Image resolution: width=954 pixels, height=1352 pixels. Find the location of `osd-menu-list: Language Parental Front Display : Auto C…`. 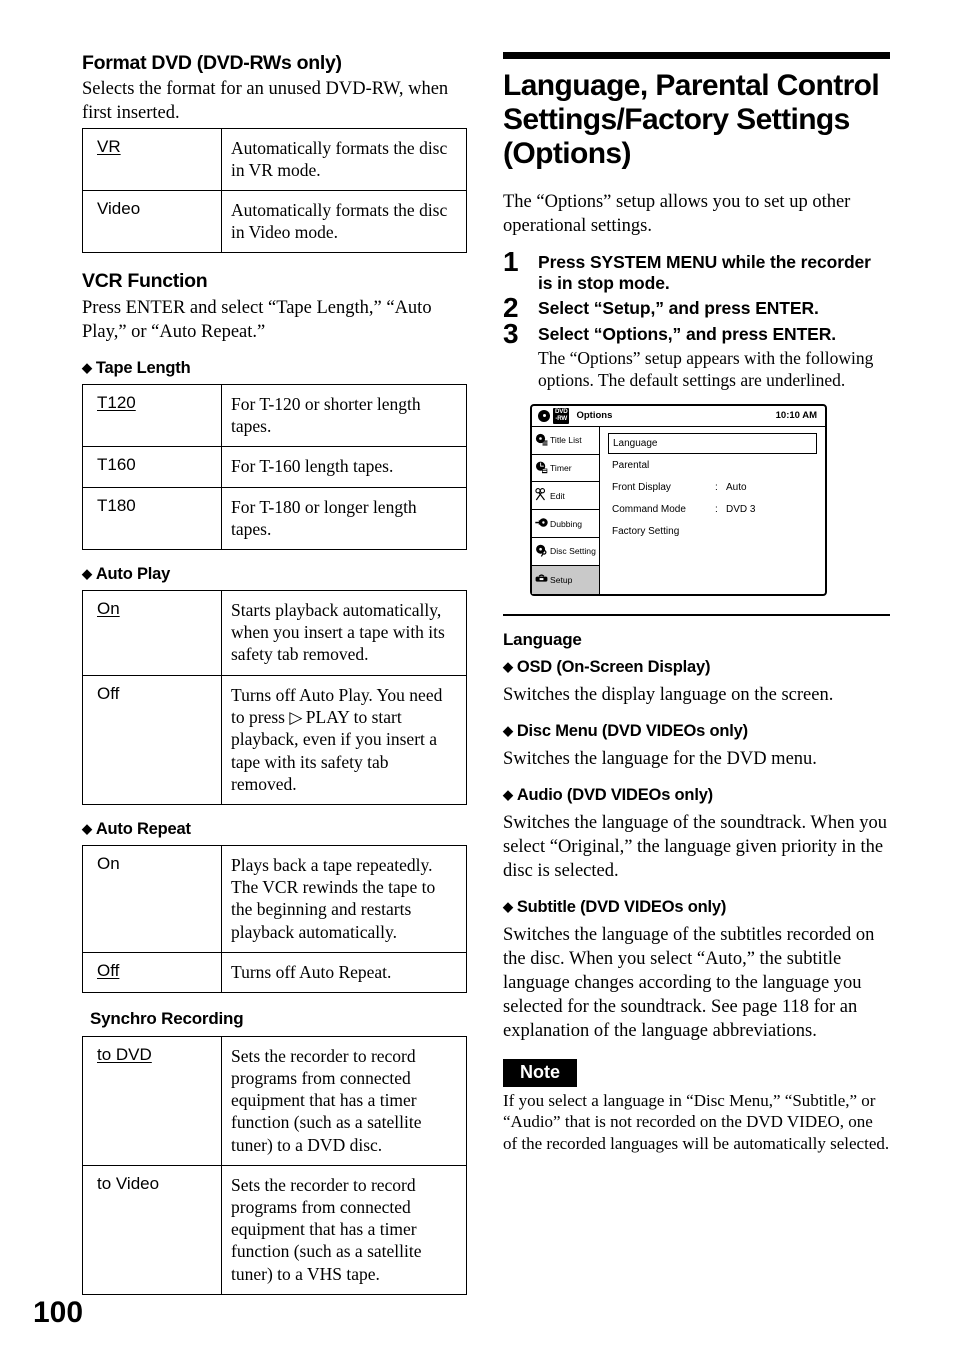

osd-menu-list: Language Parental Front Display : Auto C… is located at coordinates (712, 510).